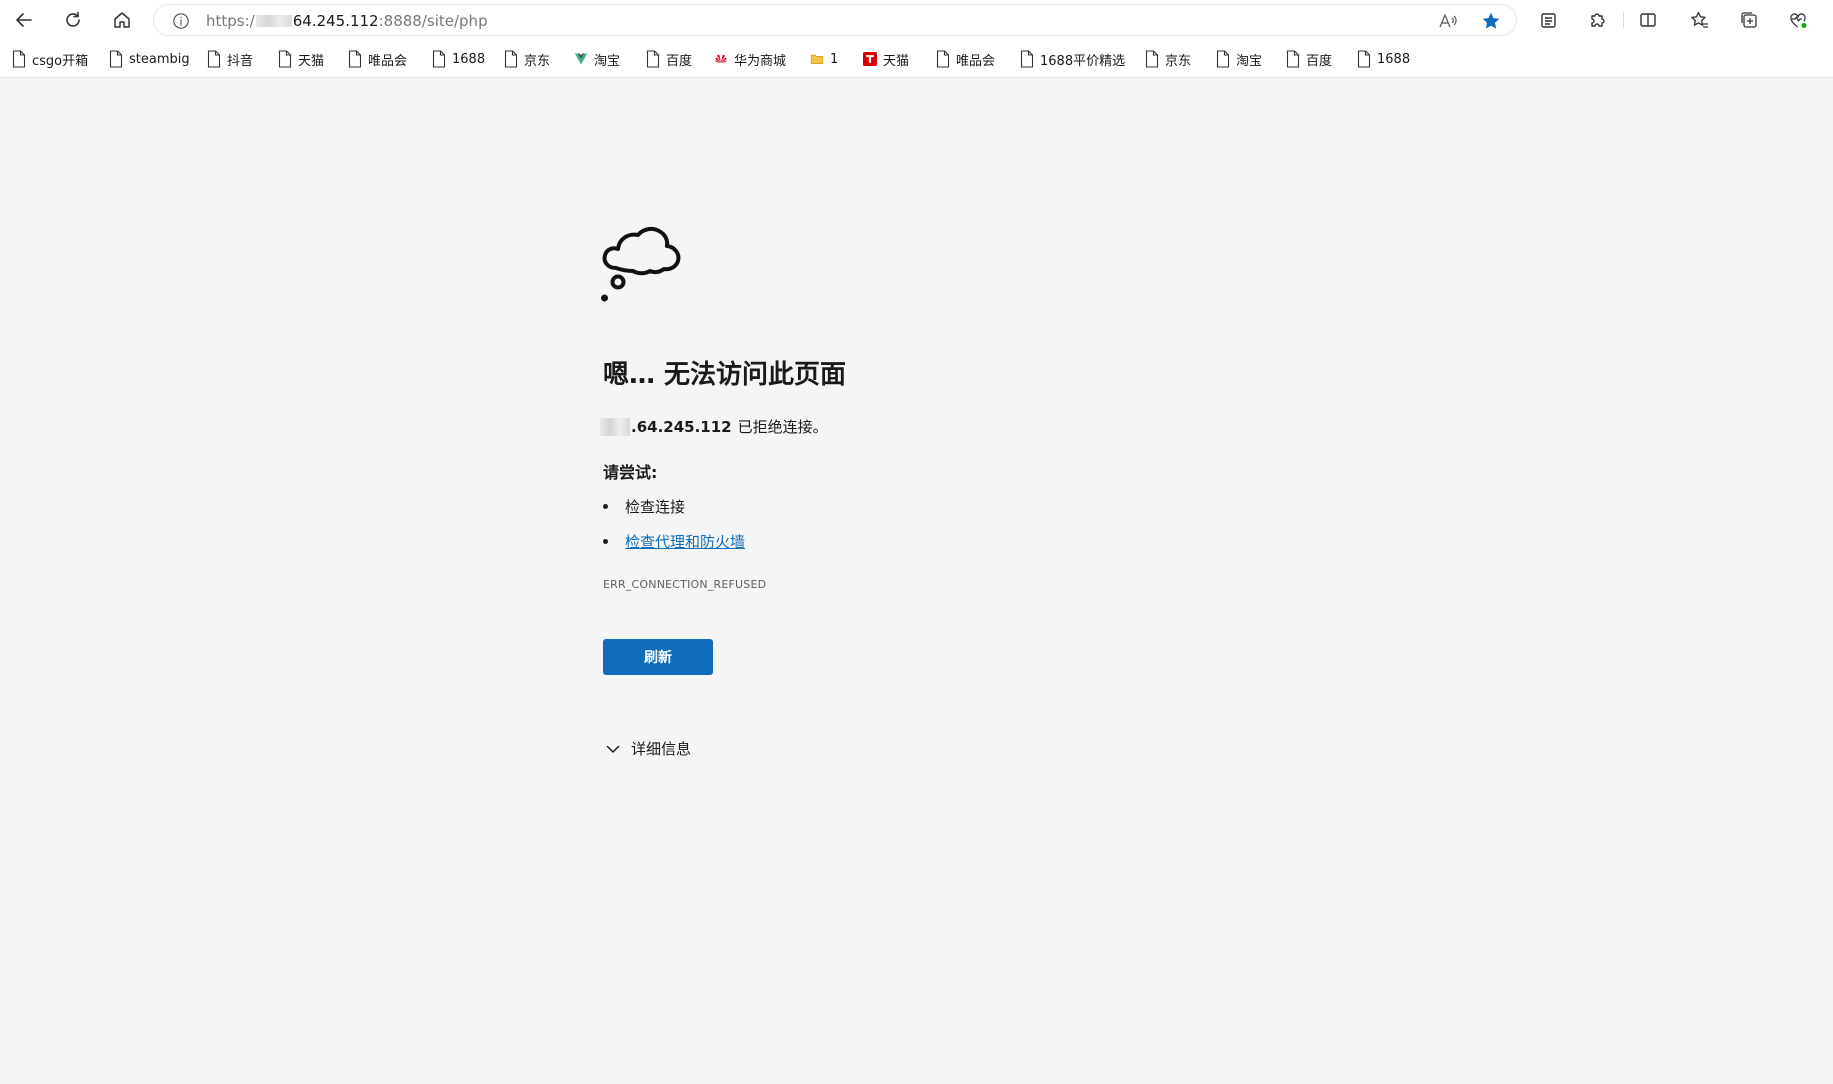 The image size is (1833, 1084). Describe the element at coordinates (725, 375) in the screenshot. I see `error-title: 嗯… 无法访问此页面` at that location.